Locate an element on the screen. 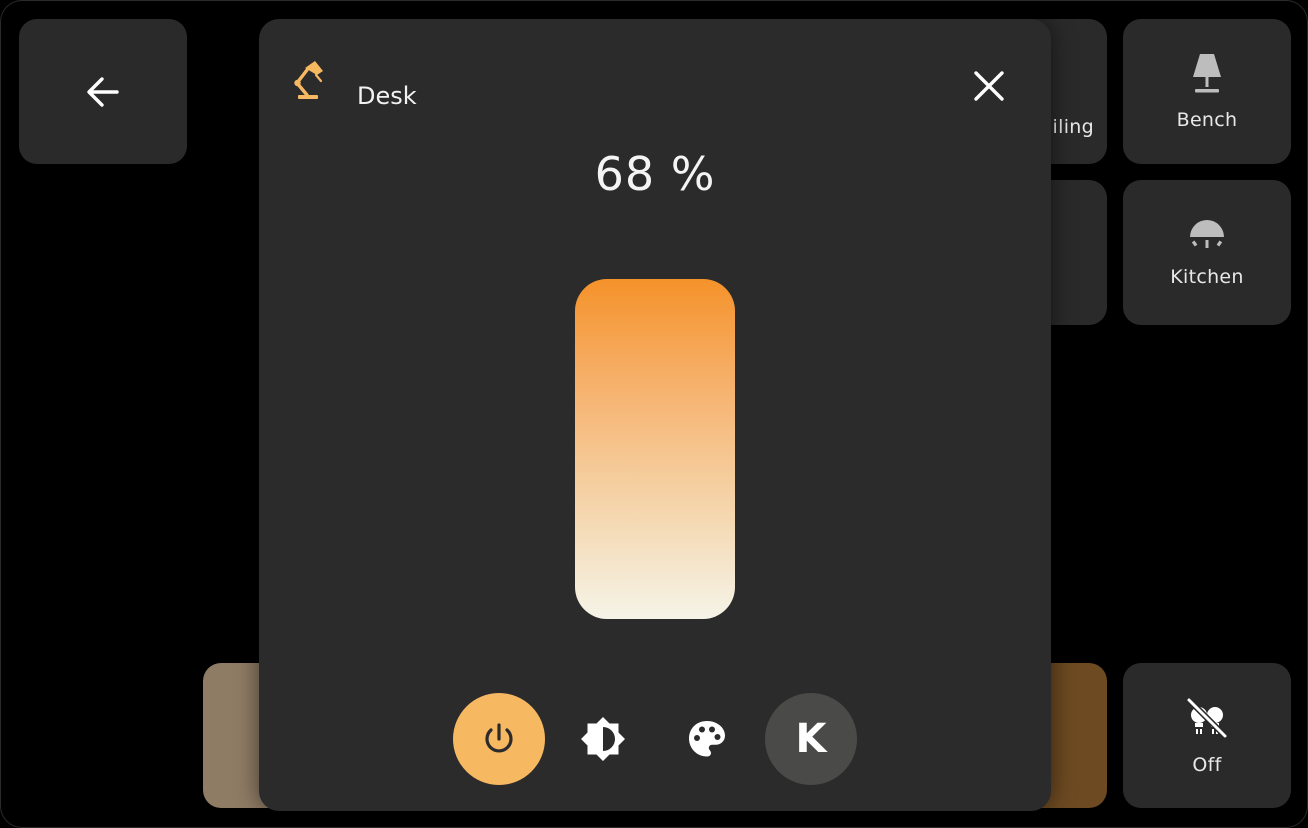 Image resolution: width=1308 pixels, height=828 pixels. tile-kitchen-label: Kitchen is located at coordinates (1207, 276).